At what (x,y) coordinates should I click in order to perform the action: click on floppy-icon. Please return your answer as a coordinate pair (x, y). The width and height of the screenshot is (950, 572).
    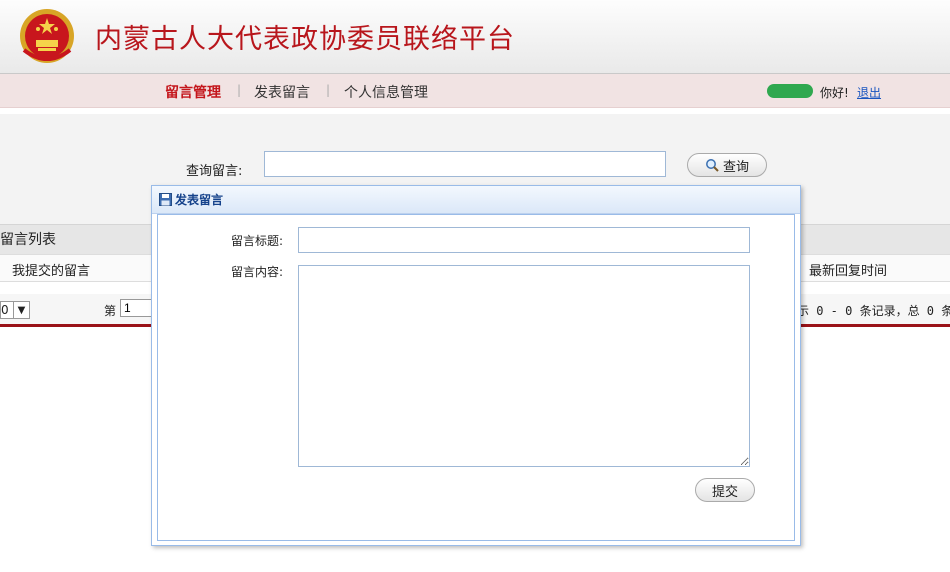
    Looking at the image, I should click on (165, 199).